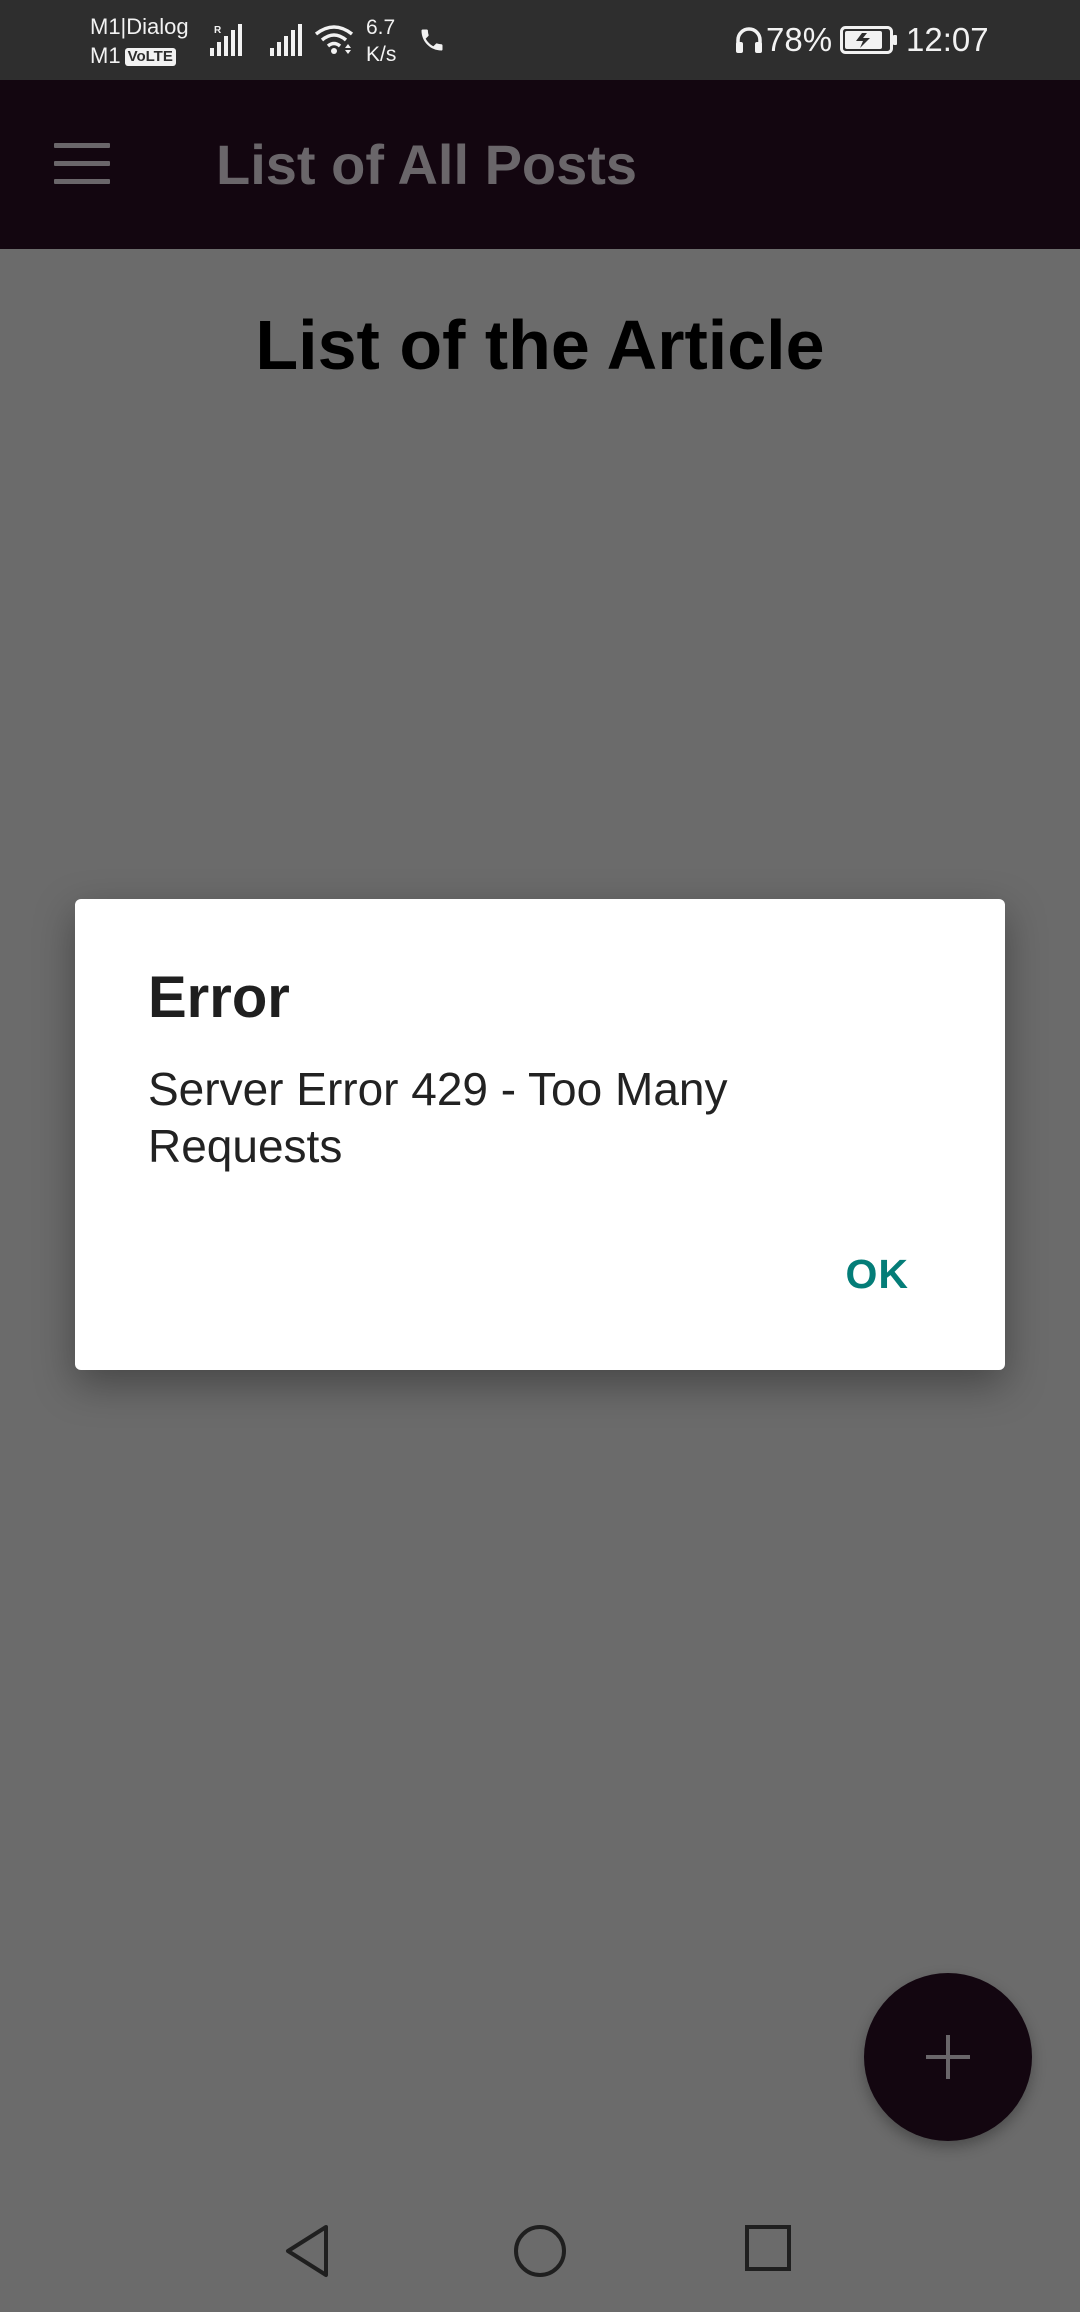 The height and width of the screenshot is (2312, 1080). Describe the element at coordinates (82, 164) in the screenshot. I see `hamburger-menu-icon` at that location.